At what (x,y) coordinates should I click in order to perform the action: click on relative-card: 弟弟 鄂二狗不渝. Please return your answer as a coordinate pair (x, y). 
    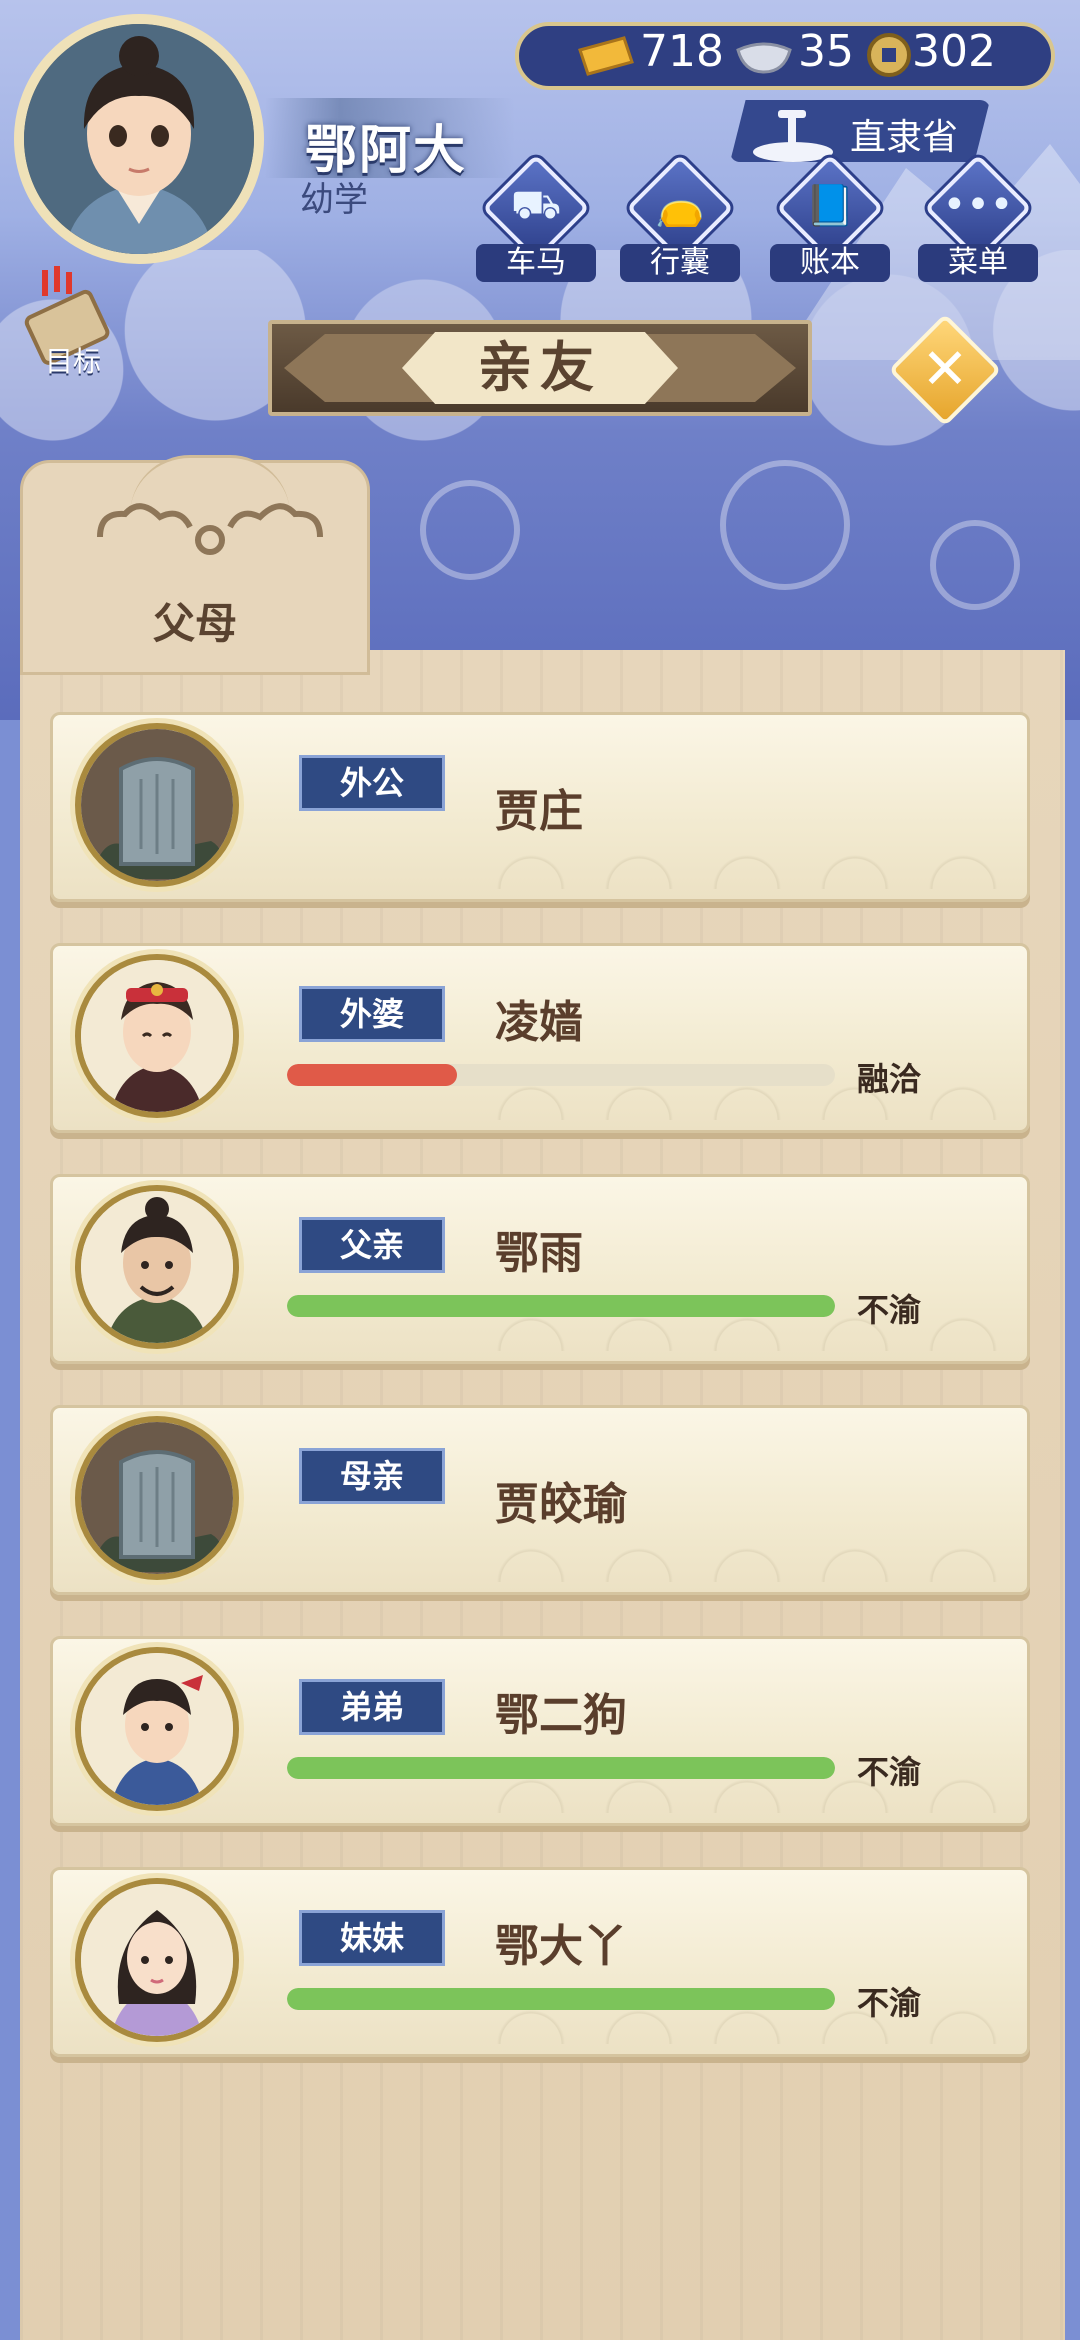
    Looking at the image, I should click on (540, 1731).